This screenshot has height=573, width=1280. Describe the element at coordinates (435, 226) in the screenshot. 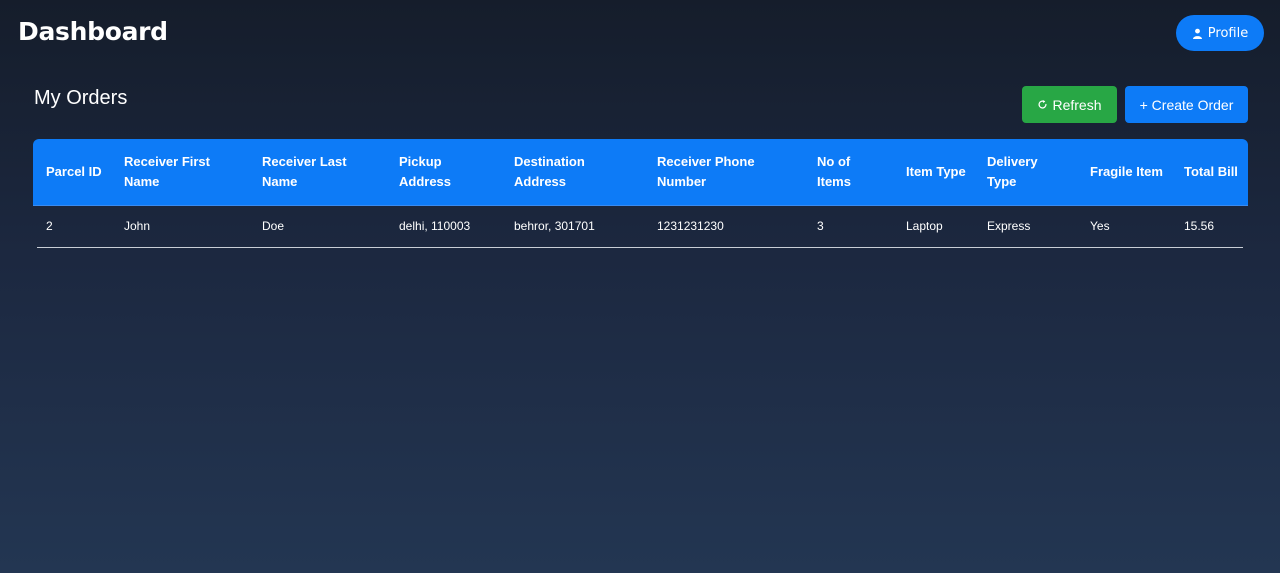

I see `table-cell: delhi, 110003` at that location.